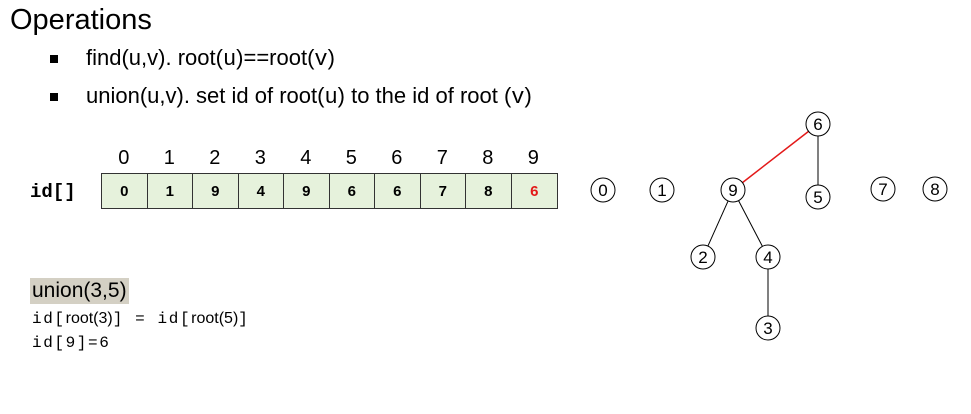 This screenshot has height=414, width=971. I want to click on node-label: 4, so click(767, 257).